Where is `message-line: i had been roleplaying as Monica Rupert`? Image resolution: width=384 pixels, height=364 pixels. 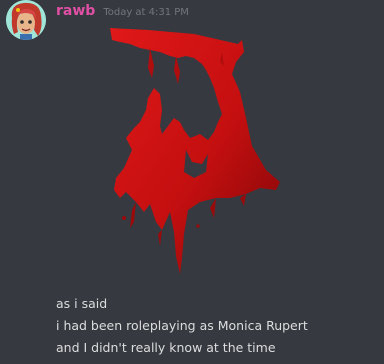 message-line: i had been roleplaying as Monica Rupert is located at coordinates (182, 325).